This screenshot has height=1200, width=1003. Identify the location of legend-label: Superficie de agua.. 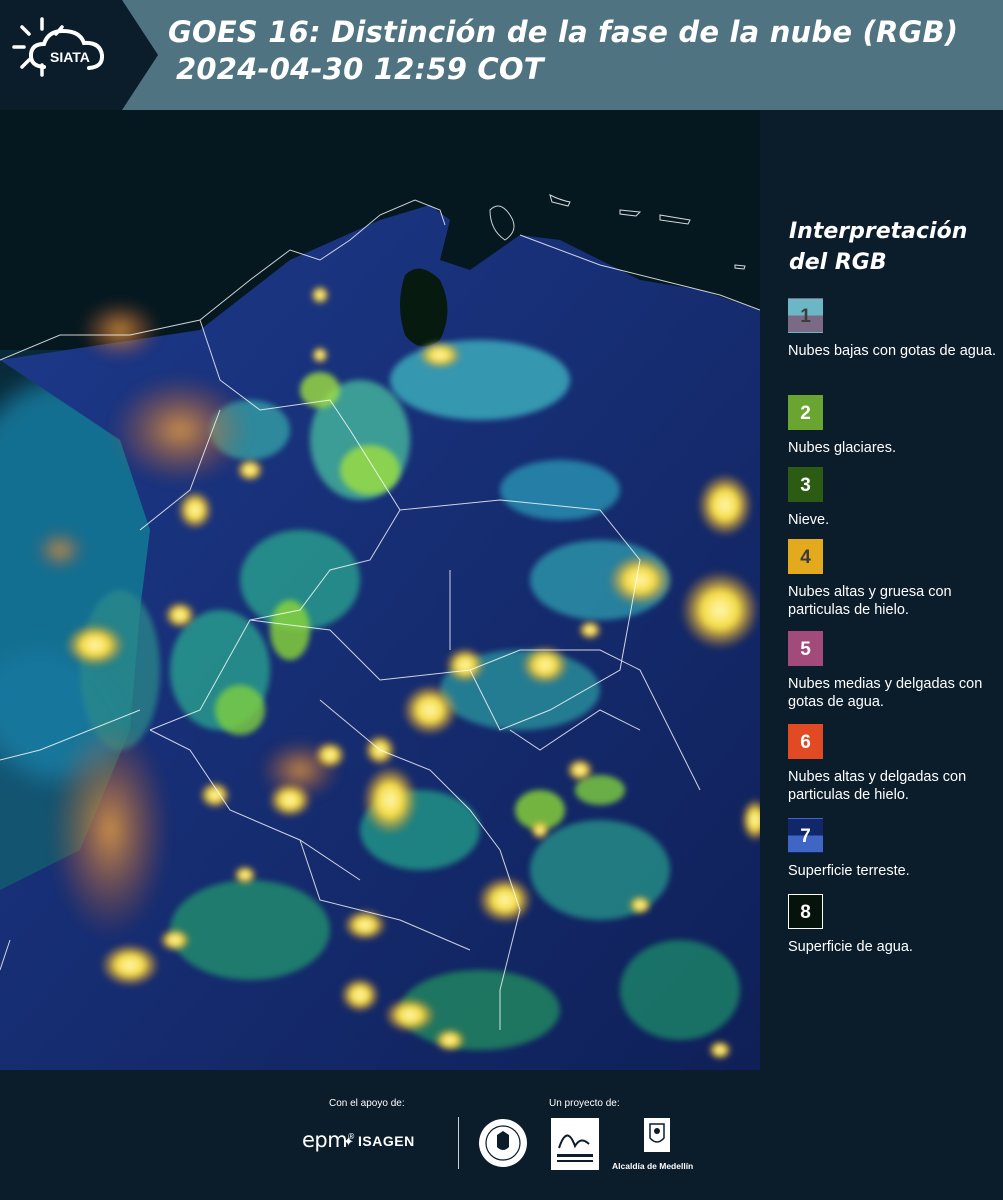
(850, 947).